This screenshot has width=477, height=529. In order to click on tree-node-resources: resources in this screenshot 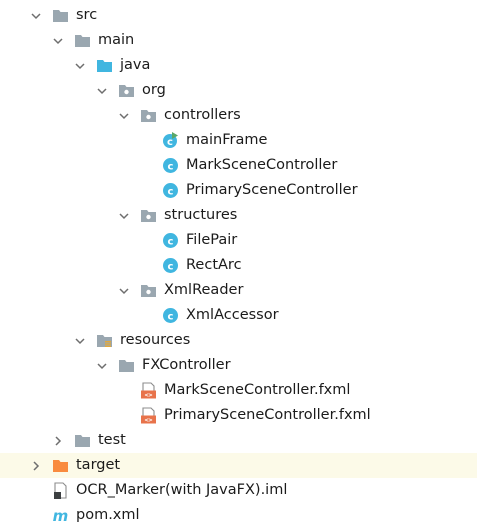, I will do `click(238, 340)`.